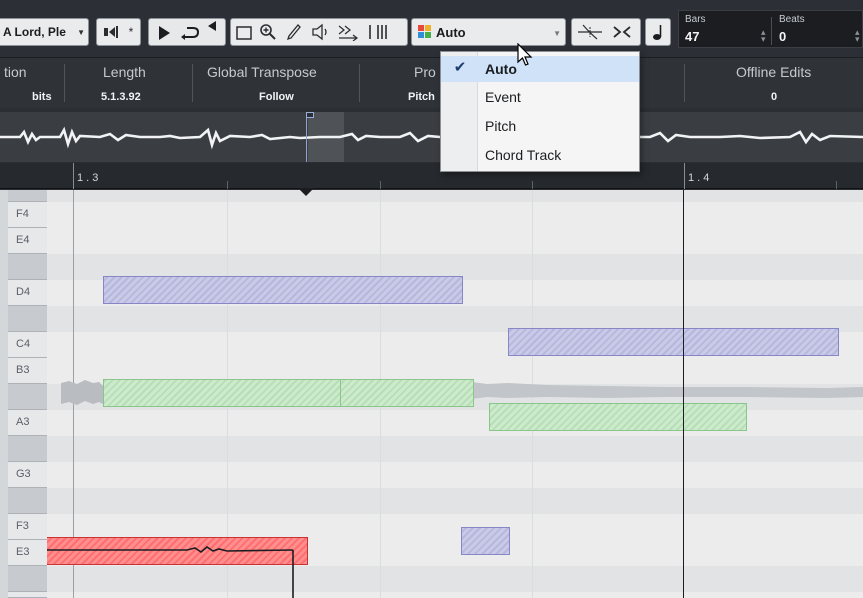 The image size is (863, 598). I want to click on info-divider, so click(64, 83).